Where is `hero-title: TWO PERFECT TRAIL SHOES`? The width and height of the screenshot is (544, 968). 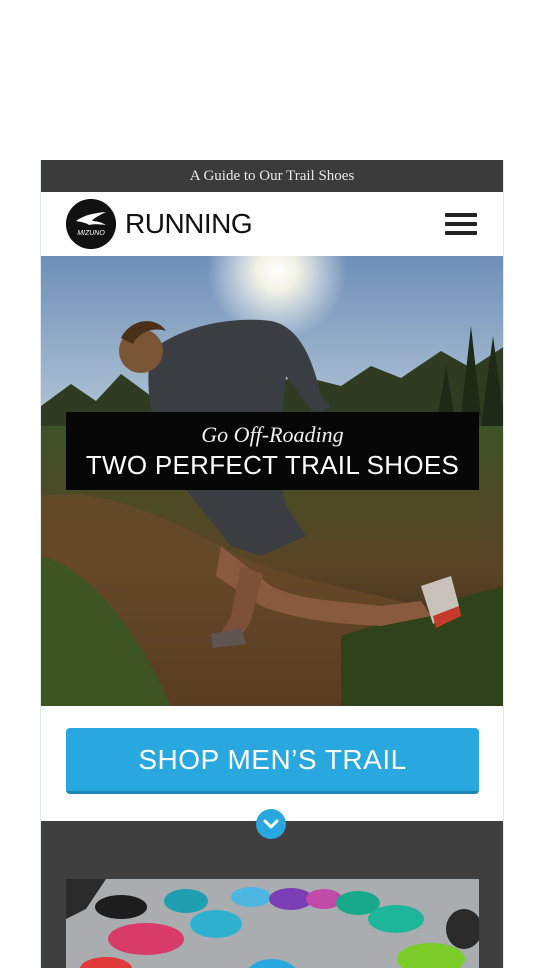
hero-title: TWO PERFECT TRAIL SHOES is located at coordinates (272, 465).